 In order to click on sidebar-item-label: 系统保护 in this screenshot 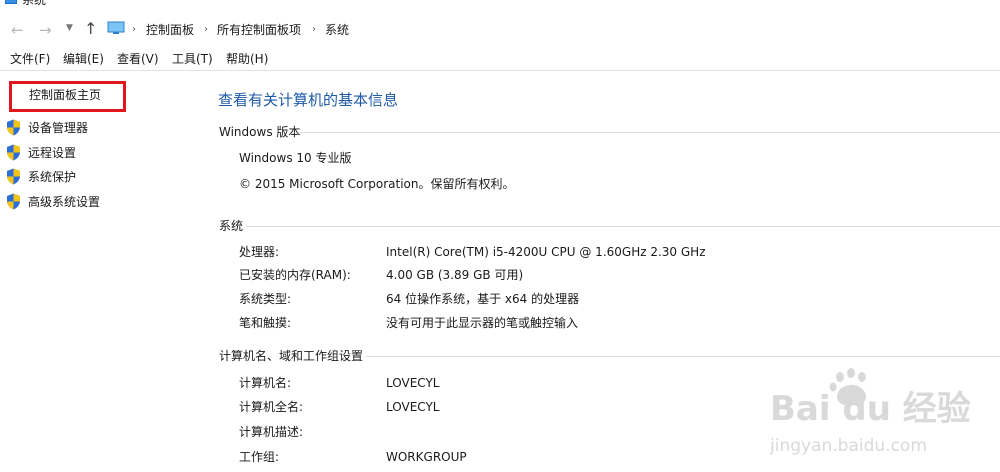, I will do `click(52, 177)`.